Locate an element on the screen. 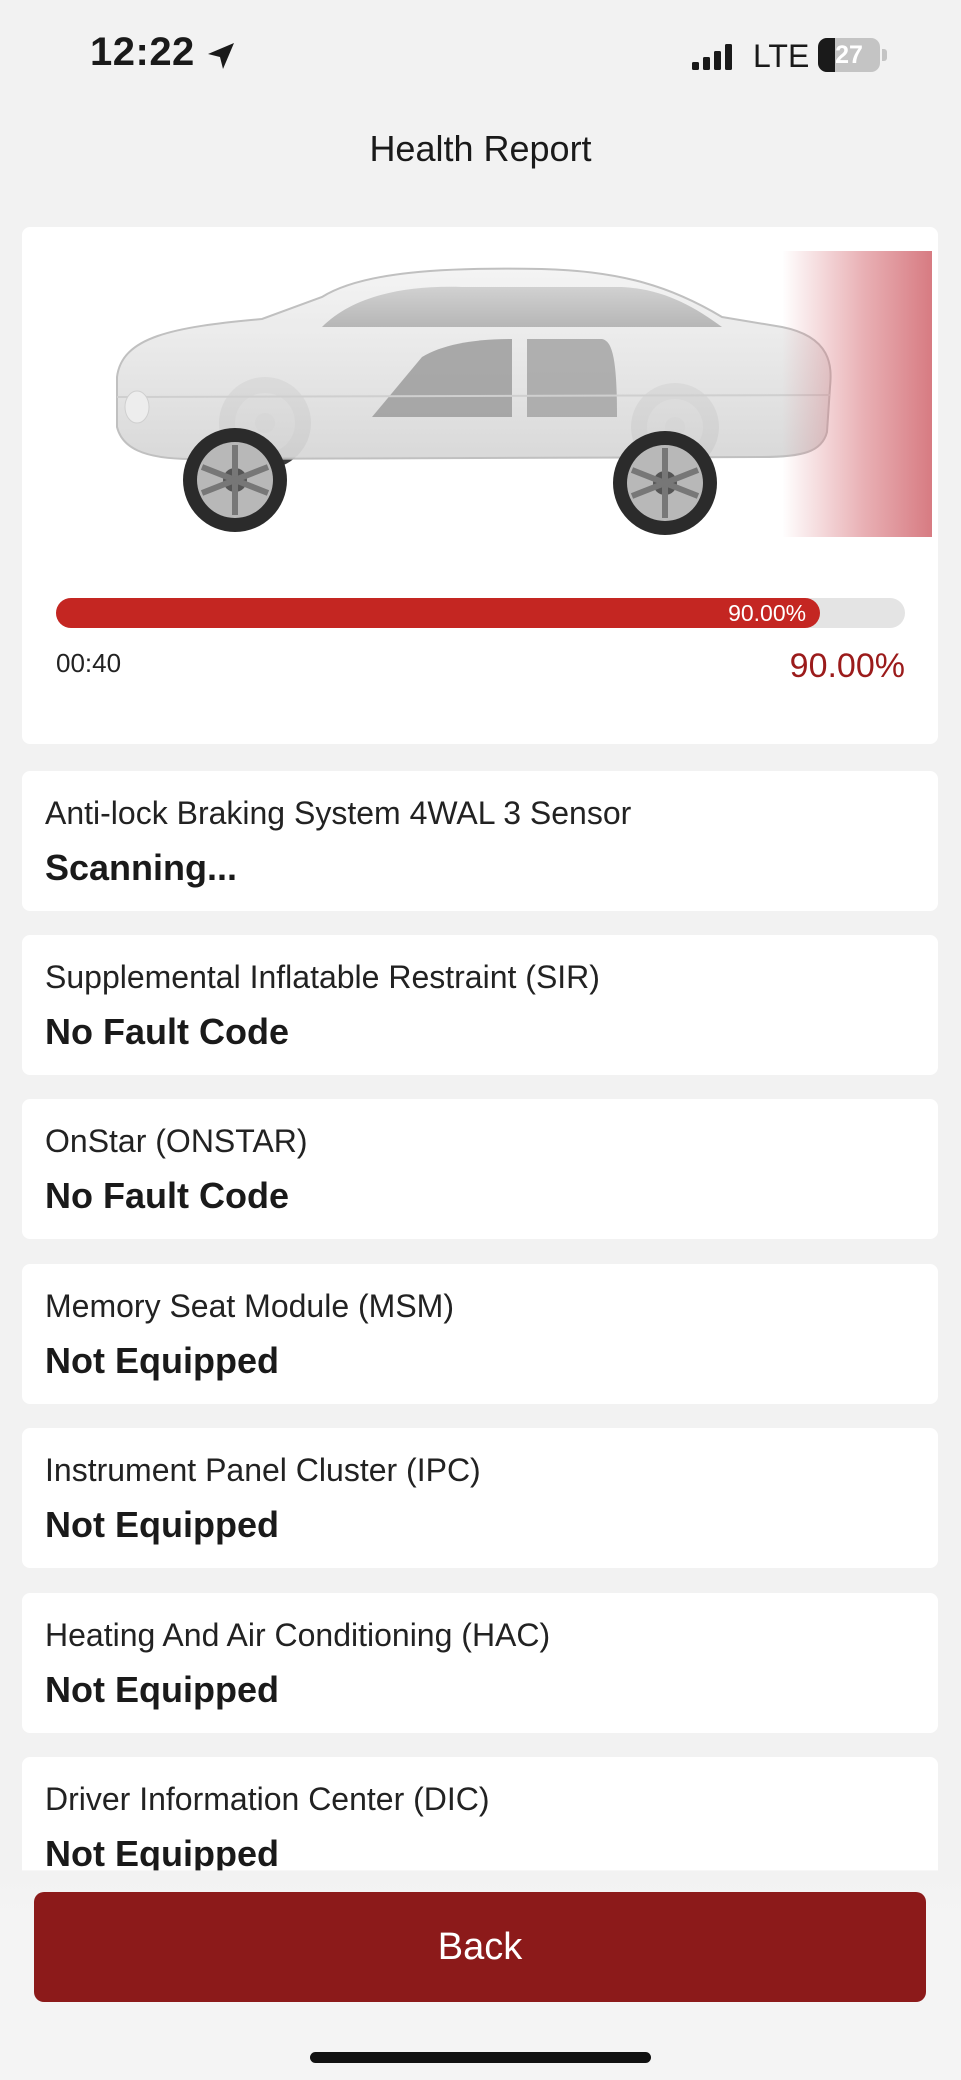 This screenshot has width=961, height=2080. module-name: OnStar (ONSTAR) is located at coordinates (176, 1141).